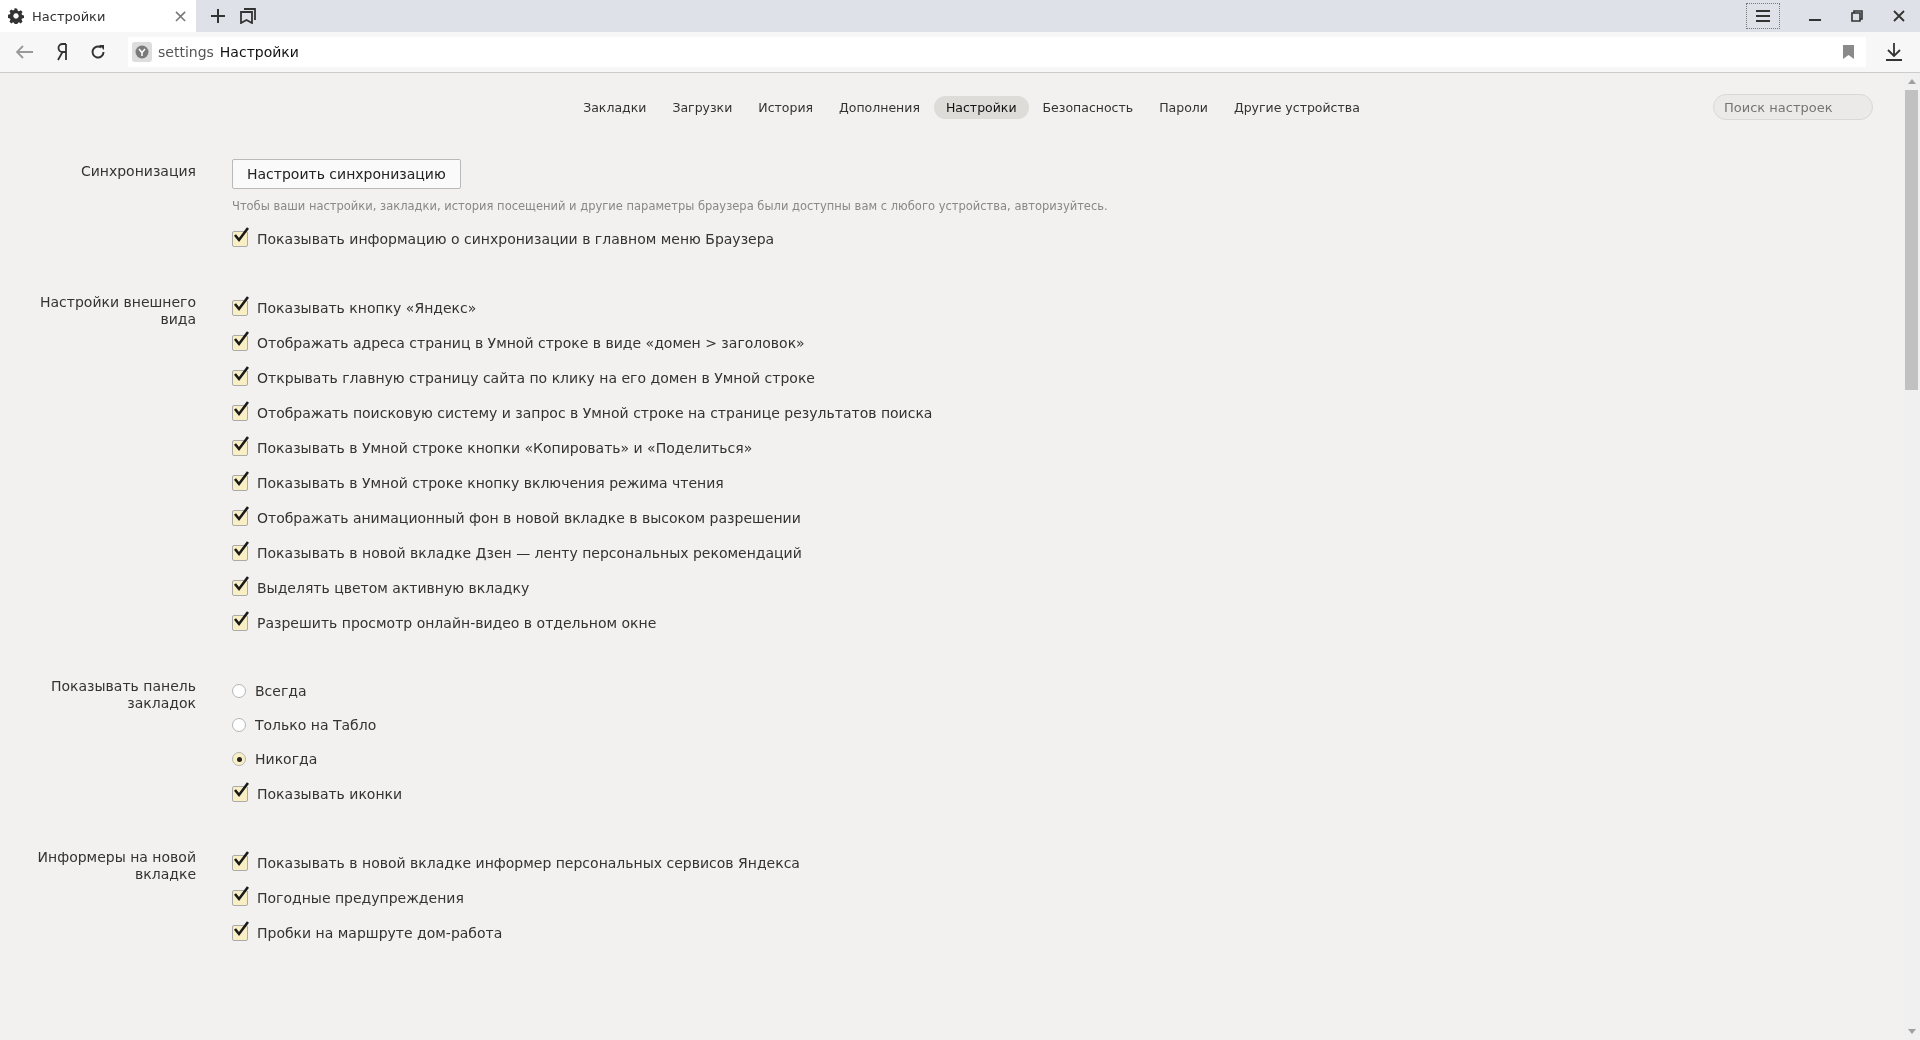 Image resolution: width=1920 pixels, height=1040 pixels. I want to click on tab-title: Настройки, so click(69, 16).